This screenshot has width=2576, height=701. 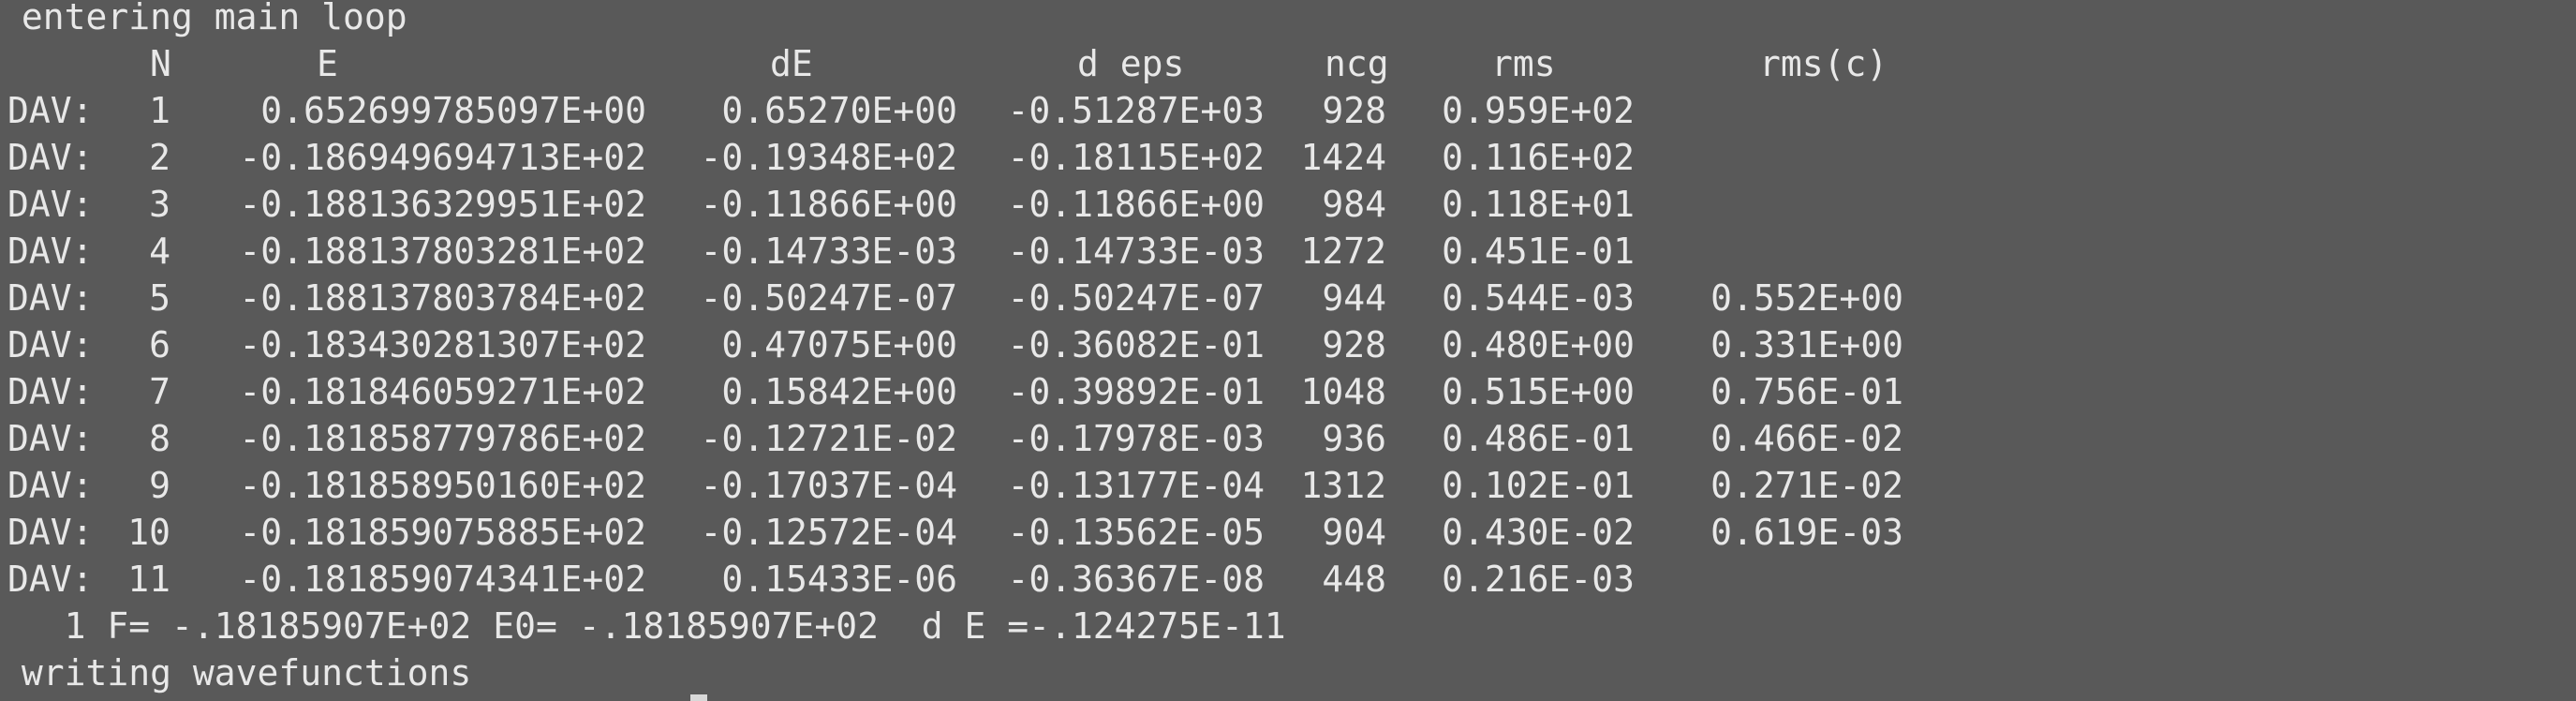 What do you see at coordinates (791, 63) in the screenshot?
I see `header-de: dE` at bounding box center [791, 63].